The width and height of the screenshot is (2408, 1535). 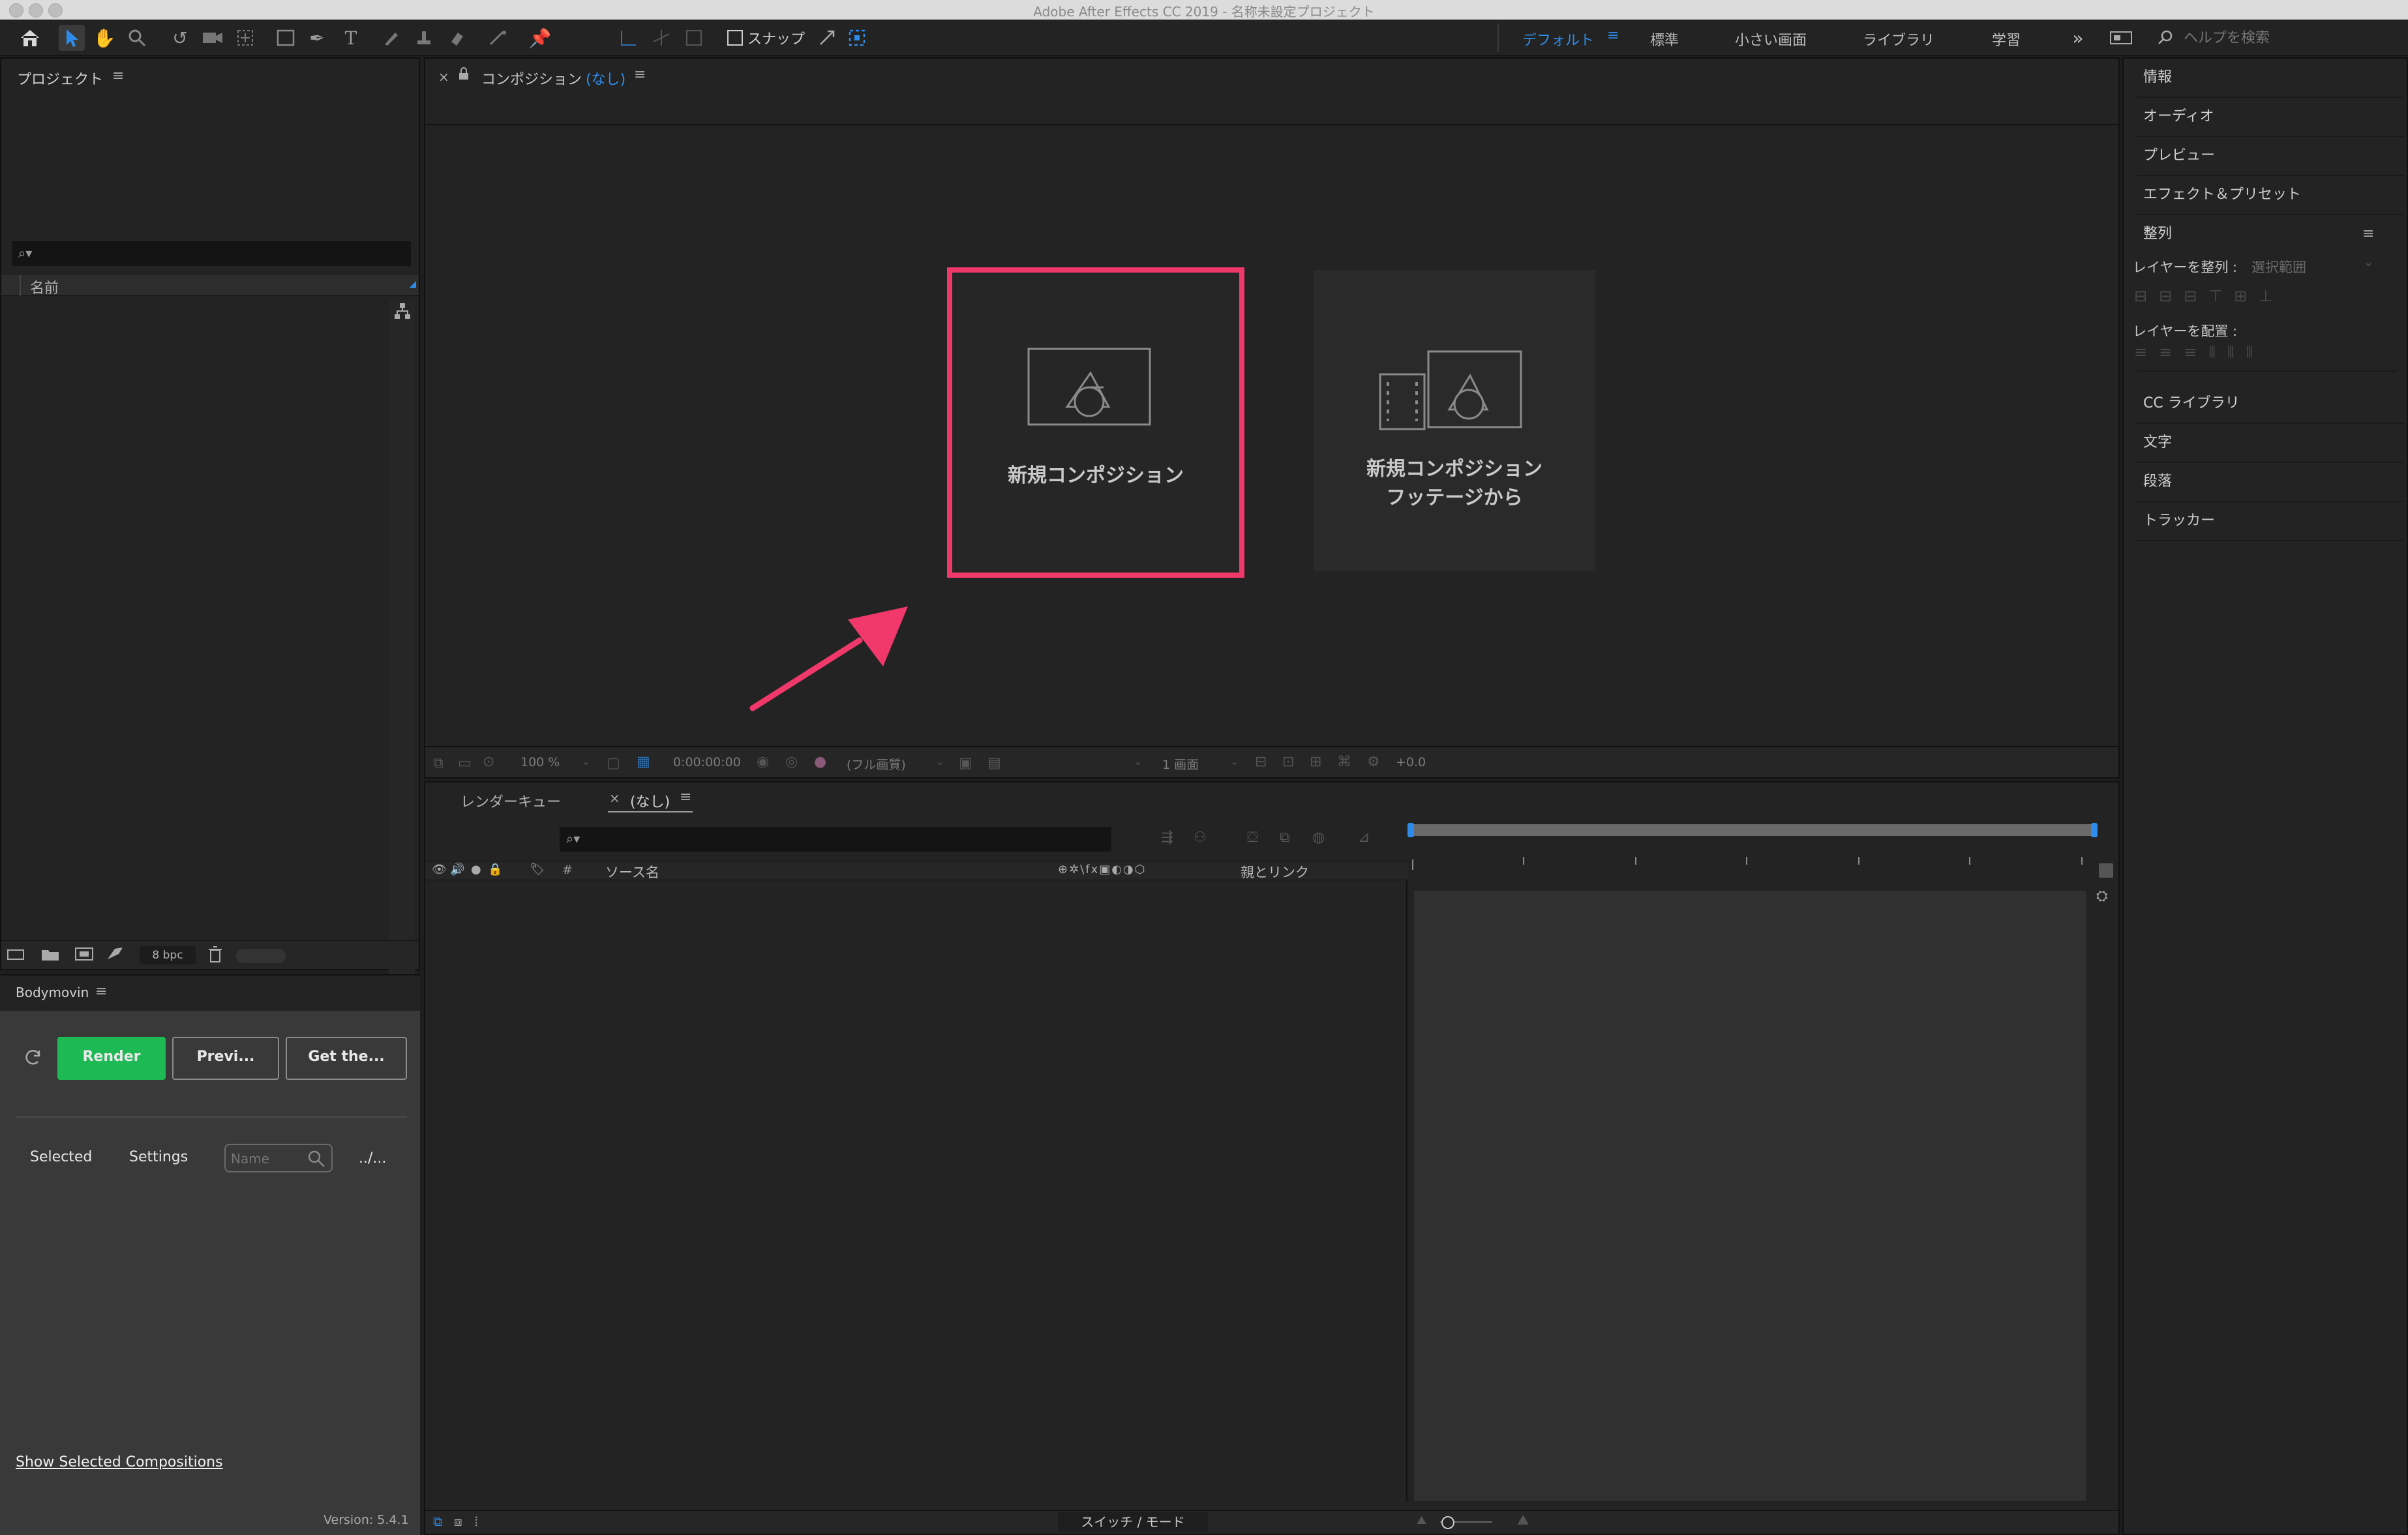 I want to click on timeline-icon: ⊞, so click(x=1316, y=762).